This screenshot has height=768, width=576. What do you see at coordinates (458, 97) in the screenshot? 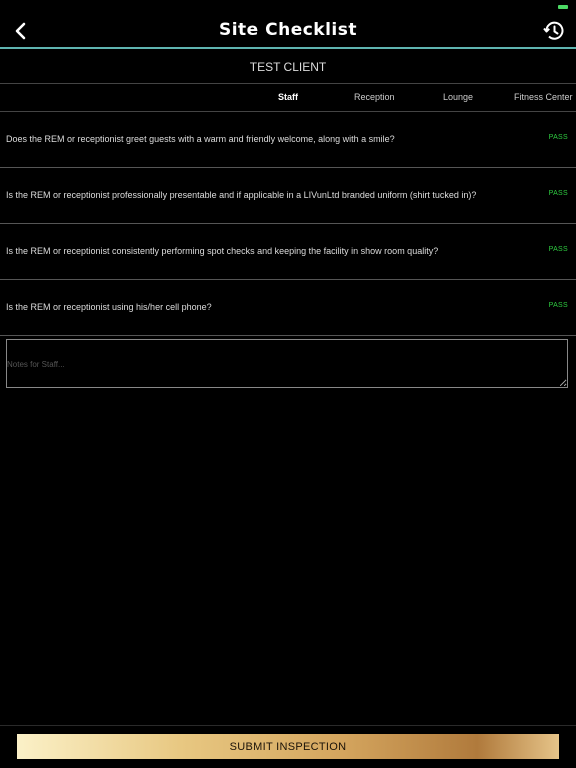
I see `tab-lounge: Lounge` at bounding box center [458, 97].